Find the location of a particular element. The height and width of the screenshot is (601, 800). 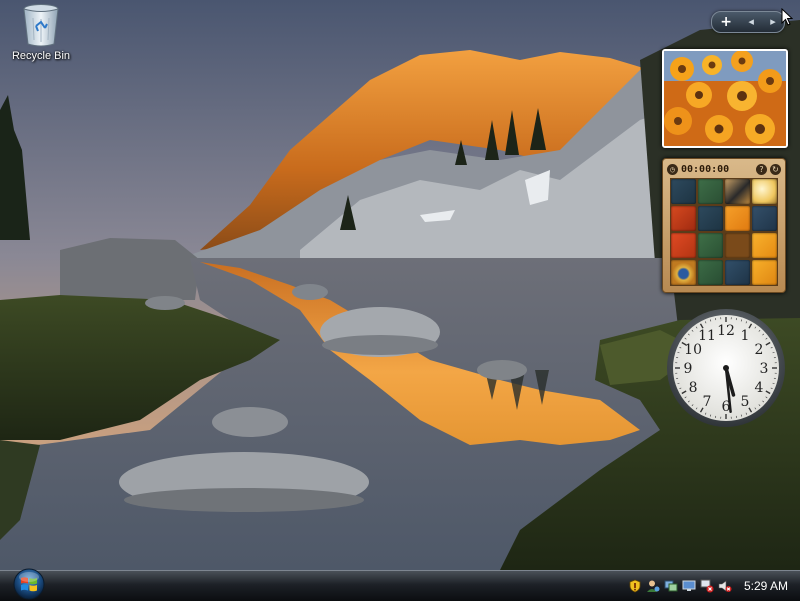

sidebar-controls: + ◂ ▸ is located at coordinates (748, 22).